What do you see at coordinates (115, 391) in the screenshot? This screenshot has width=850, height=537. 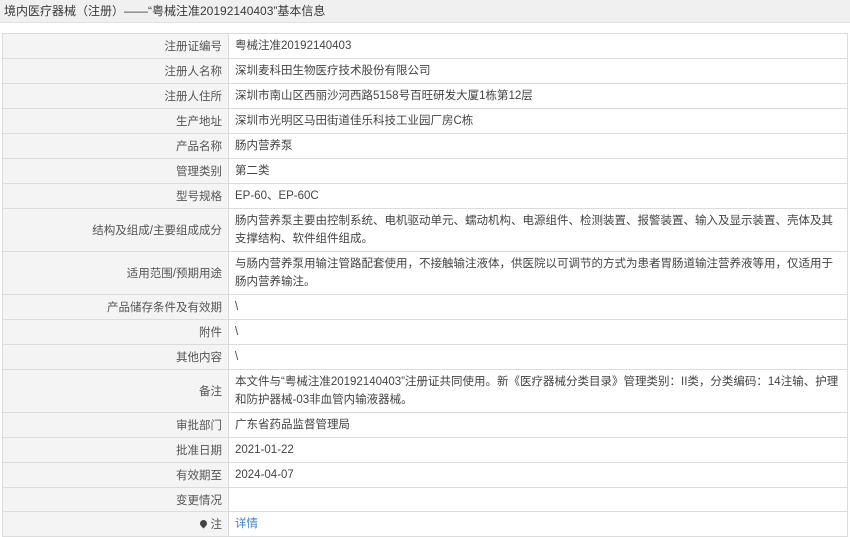 I see `row-label: 备注` at bounding box center [115, 391].